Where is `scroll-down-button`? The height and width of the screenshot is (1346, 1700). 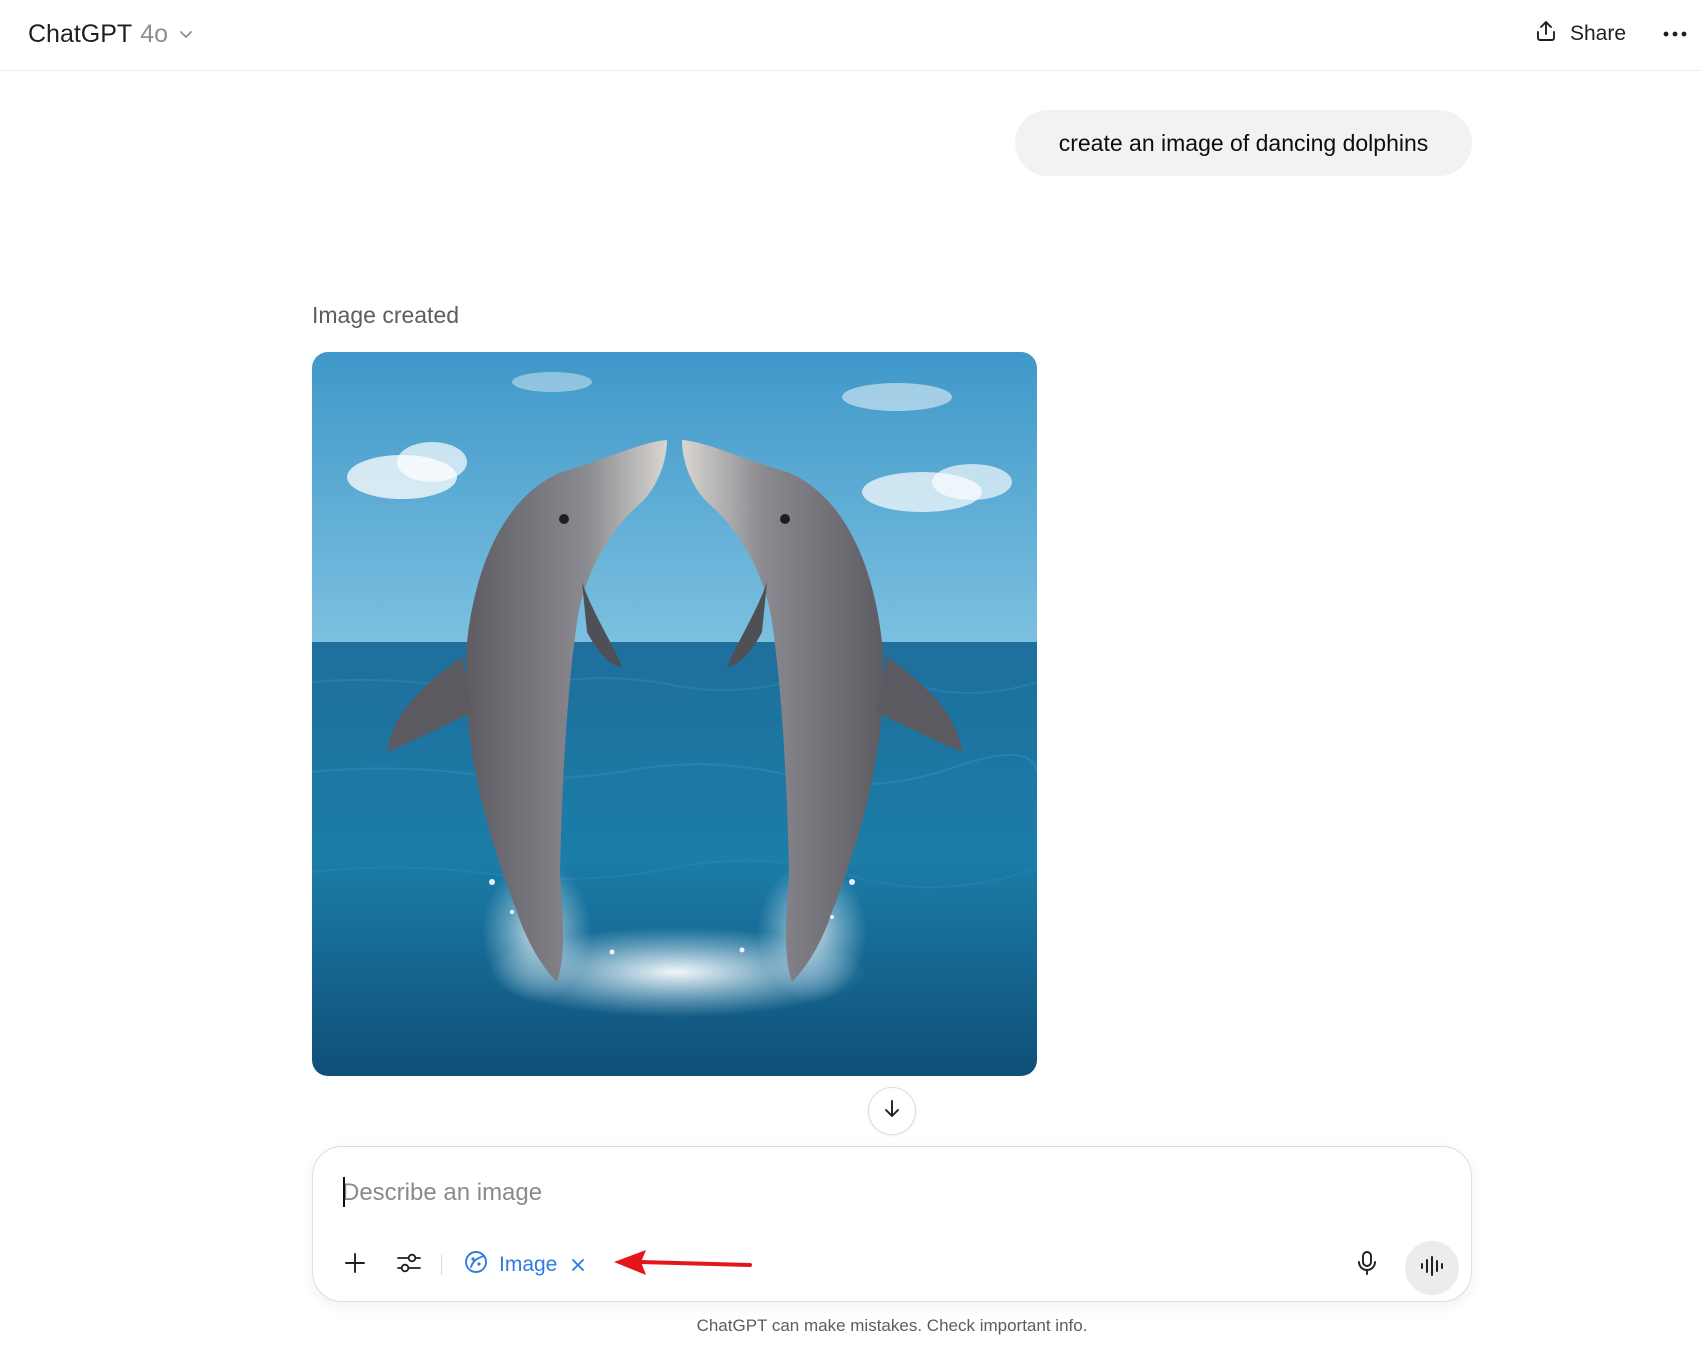
scroll-down-button is located at coordinates (892, 1111).